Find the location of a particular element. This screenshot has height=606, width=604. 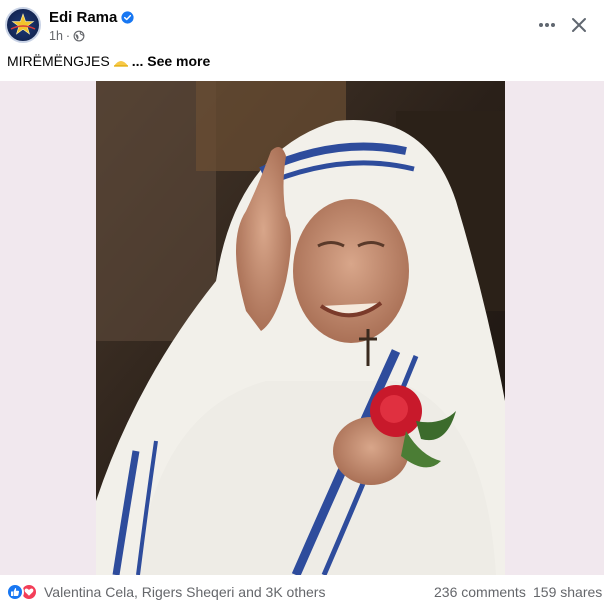

post-timestamp: 1h is located at coordinates (56, 36).